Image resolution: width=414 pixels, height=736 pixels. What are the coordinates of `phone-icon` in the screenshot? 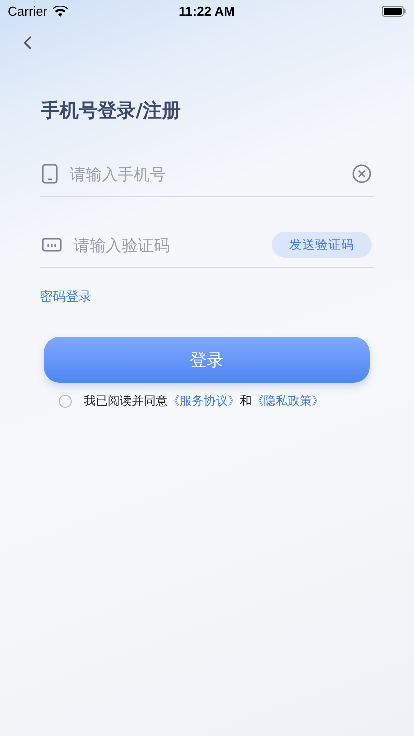 It's located at (50, 174).